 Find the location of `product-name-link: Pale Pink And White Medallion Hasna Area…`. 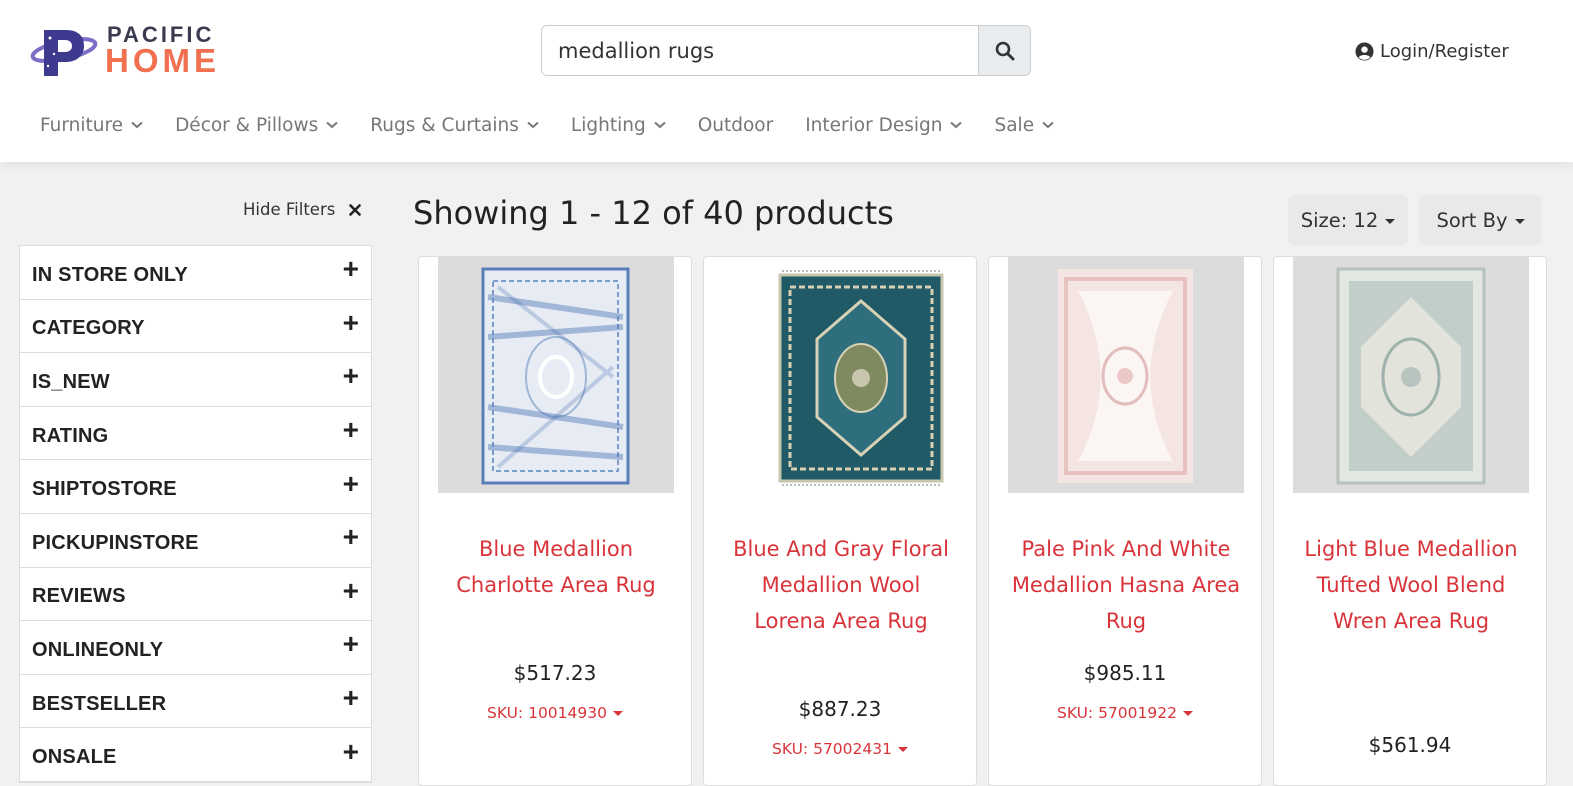

product-name-link: Pale Pink And White Medallion Hasna Area… is located at coordinates (1126, 585).